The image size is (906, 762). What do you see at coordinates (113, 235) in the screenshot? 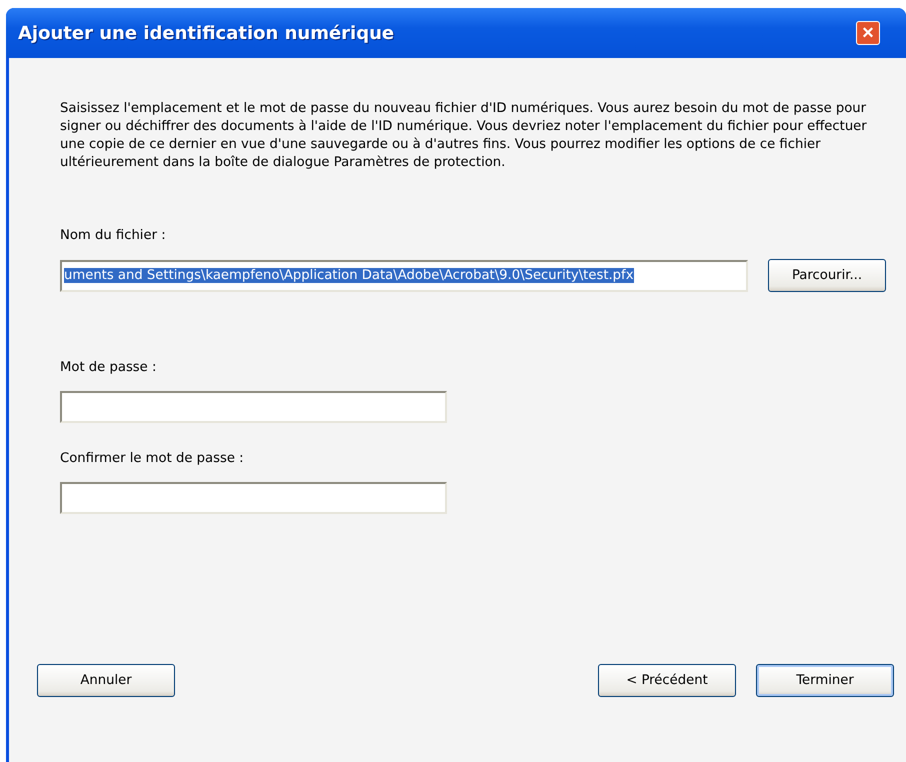
I see `file-label: Nom du fichier :` at bounding box center [113, 235].